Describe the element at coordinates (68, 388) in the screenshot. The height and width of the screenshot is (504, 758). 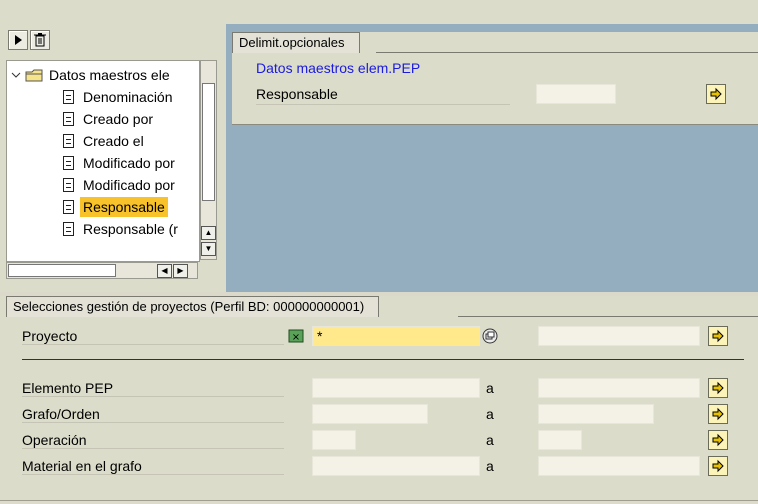
I see `wbs-element-label: Elemento PEP` at that location.